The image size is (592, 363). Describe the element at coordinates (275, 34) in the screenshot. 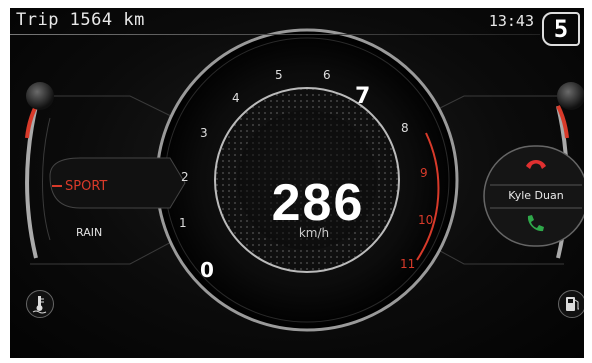

I see `top-divider` at that location.